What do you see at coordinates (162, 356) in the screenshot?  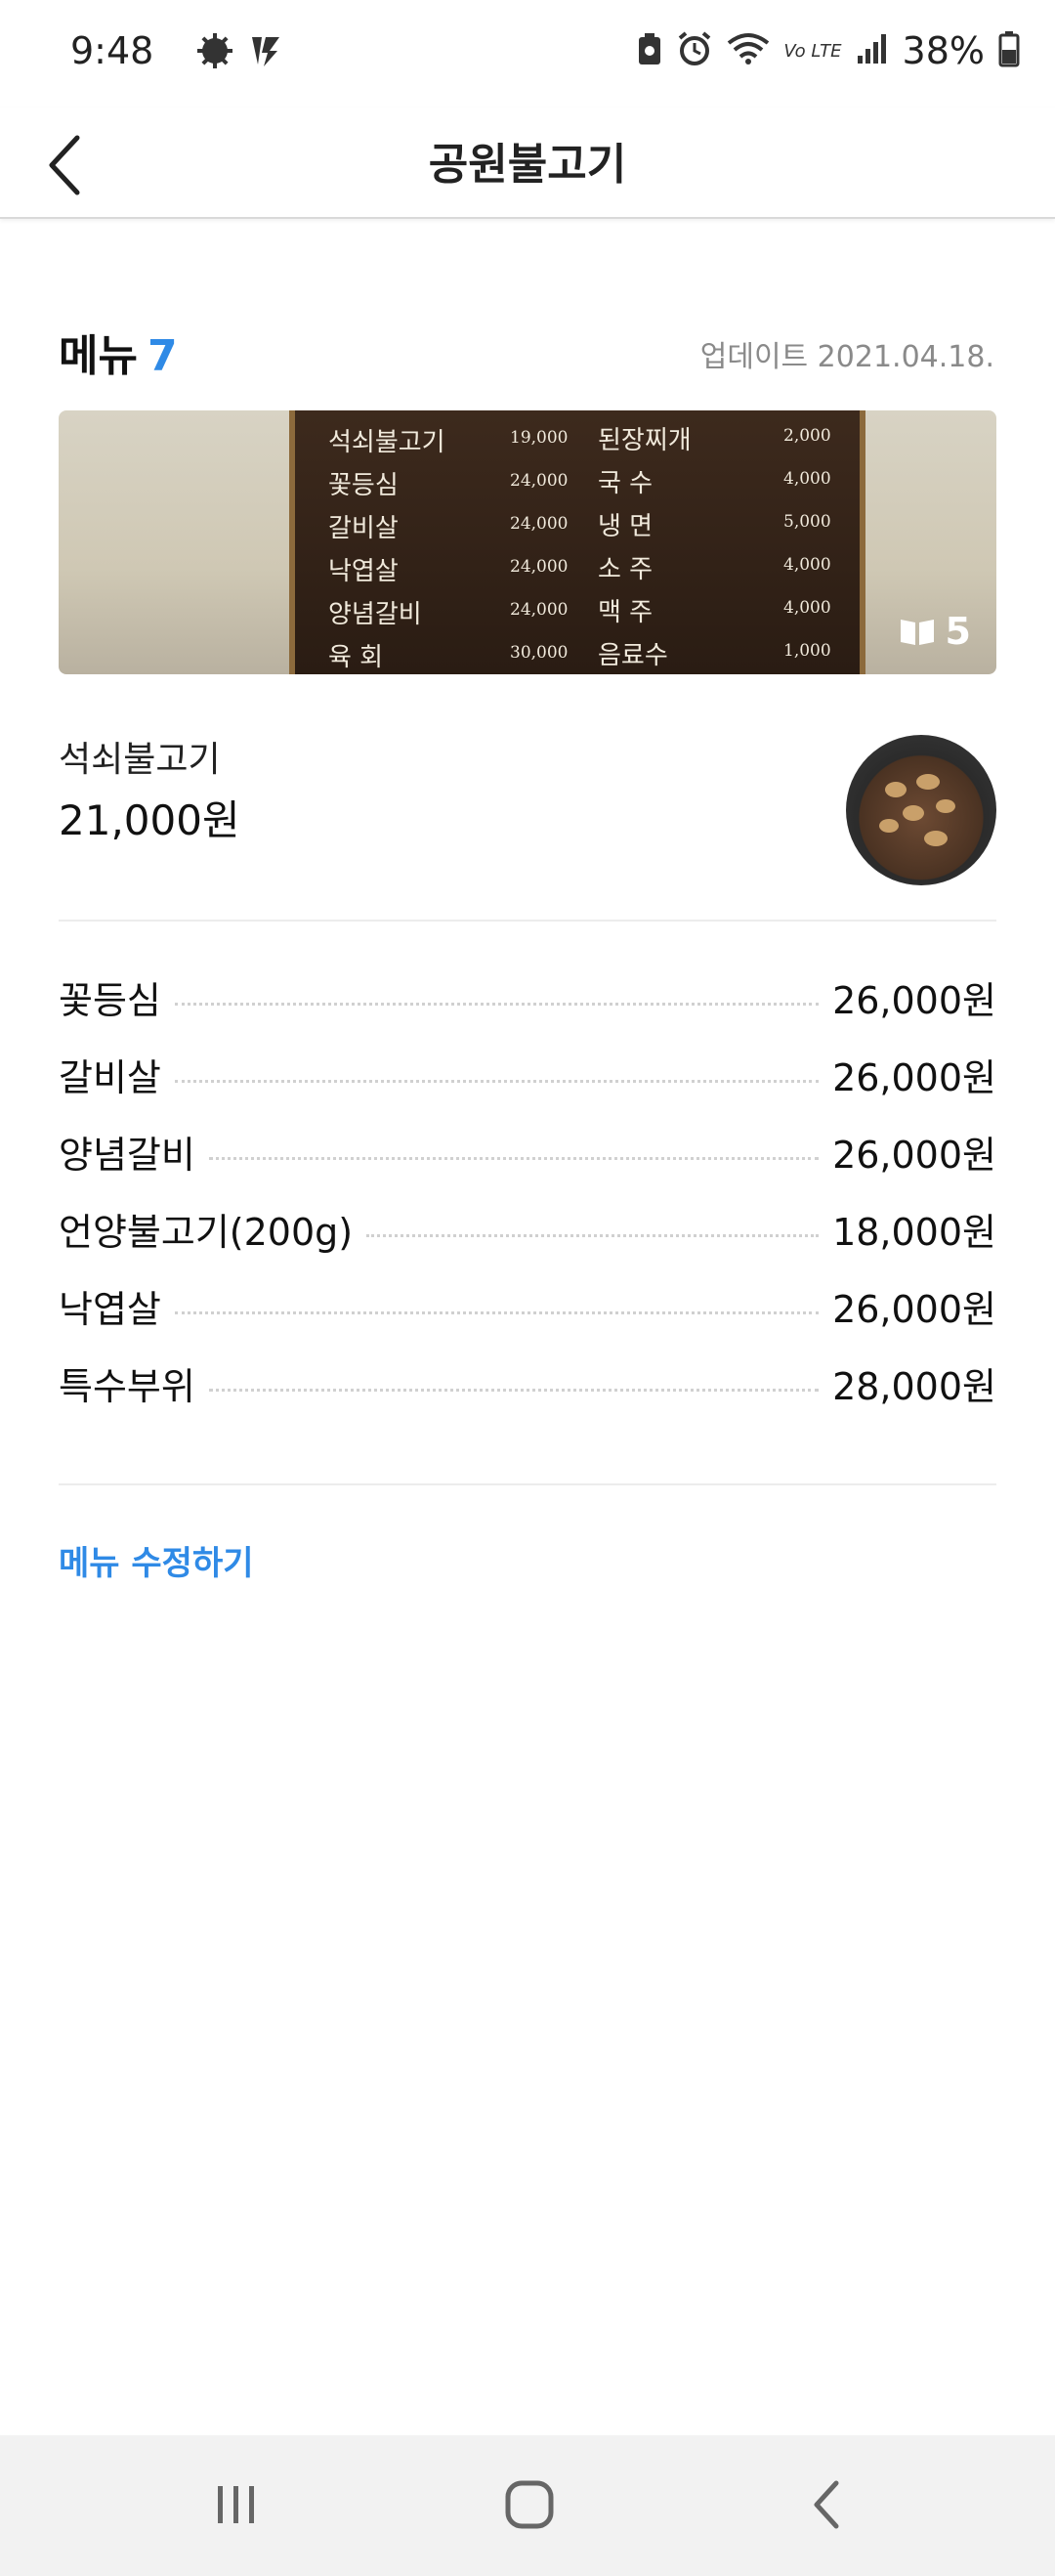 I see `menu-count: 7` at bounding box center [162, 356].